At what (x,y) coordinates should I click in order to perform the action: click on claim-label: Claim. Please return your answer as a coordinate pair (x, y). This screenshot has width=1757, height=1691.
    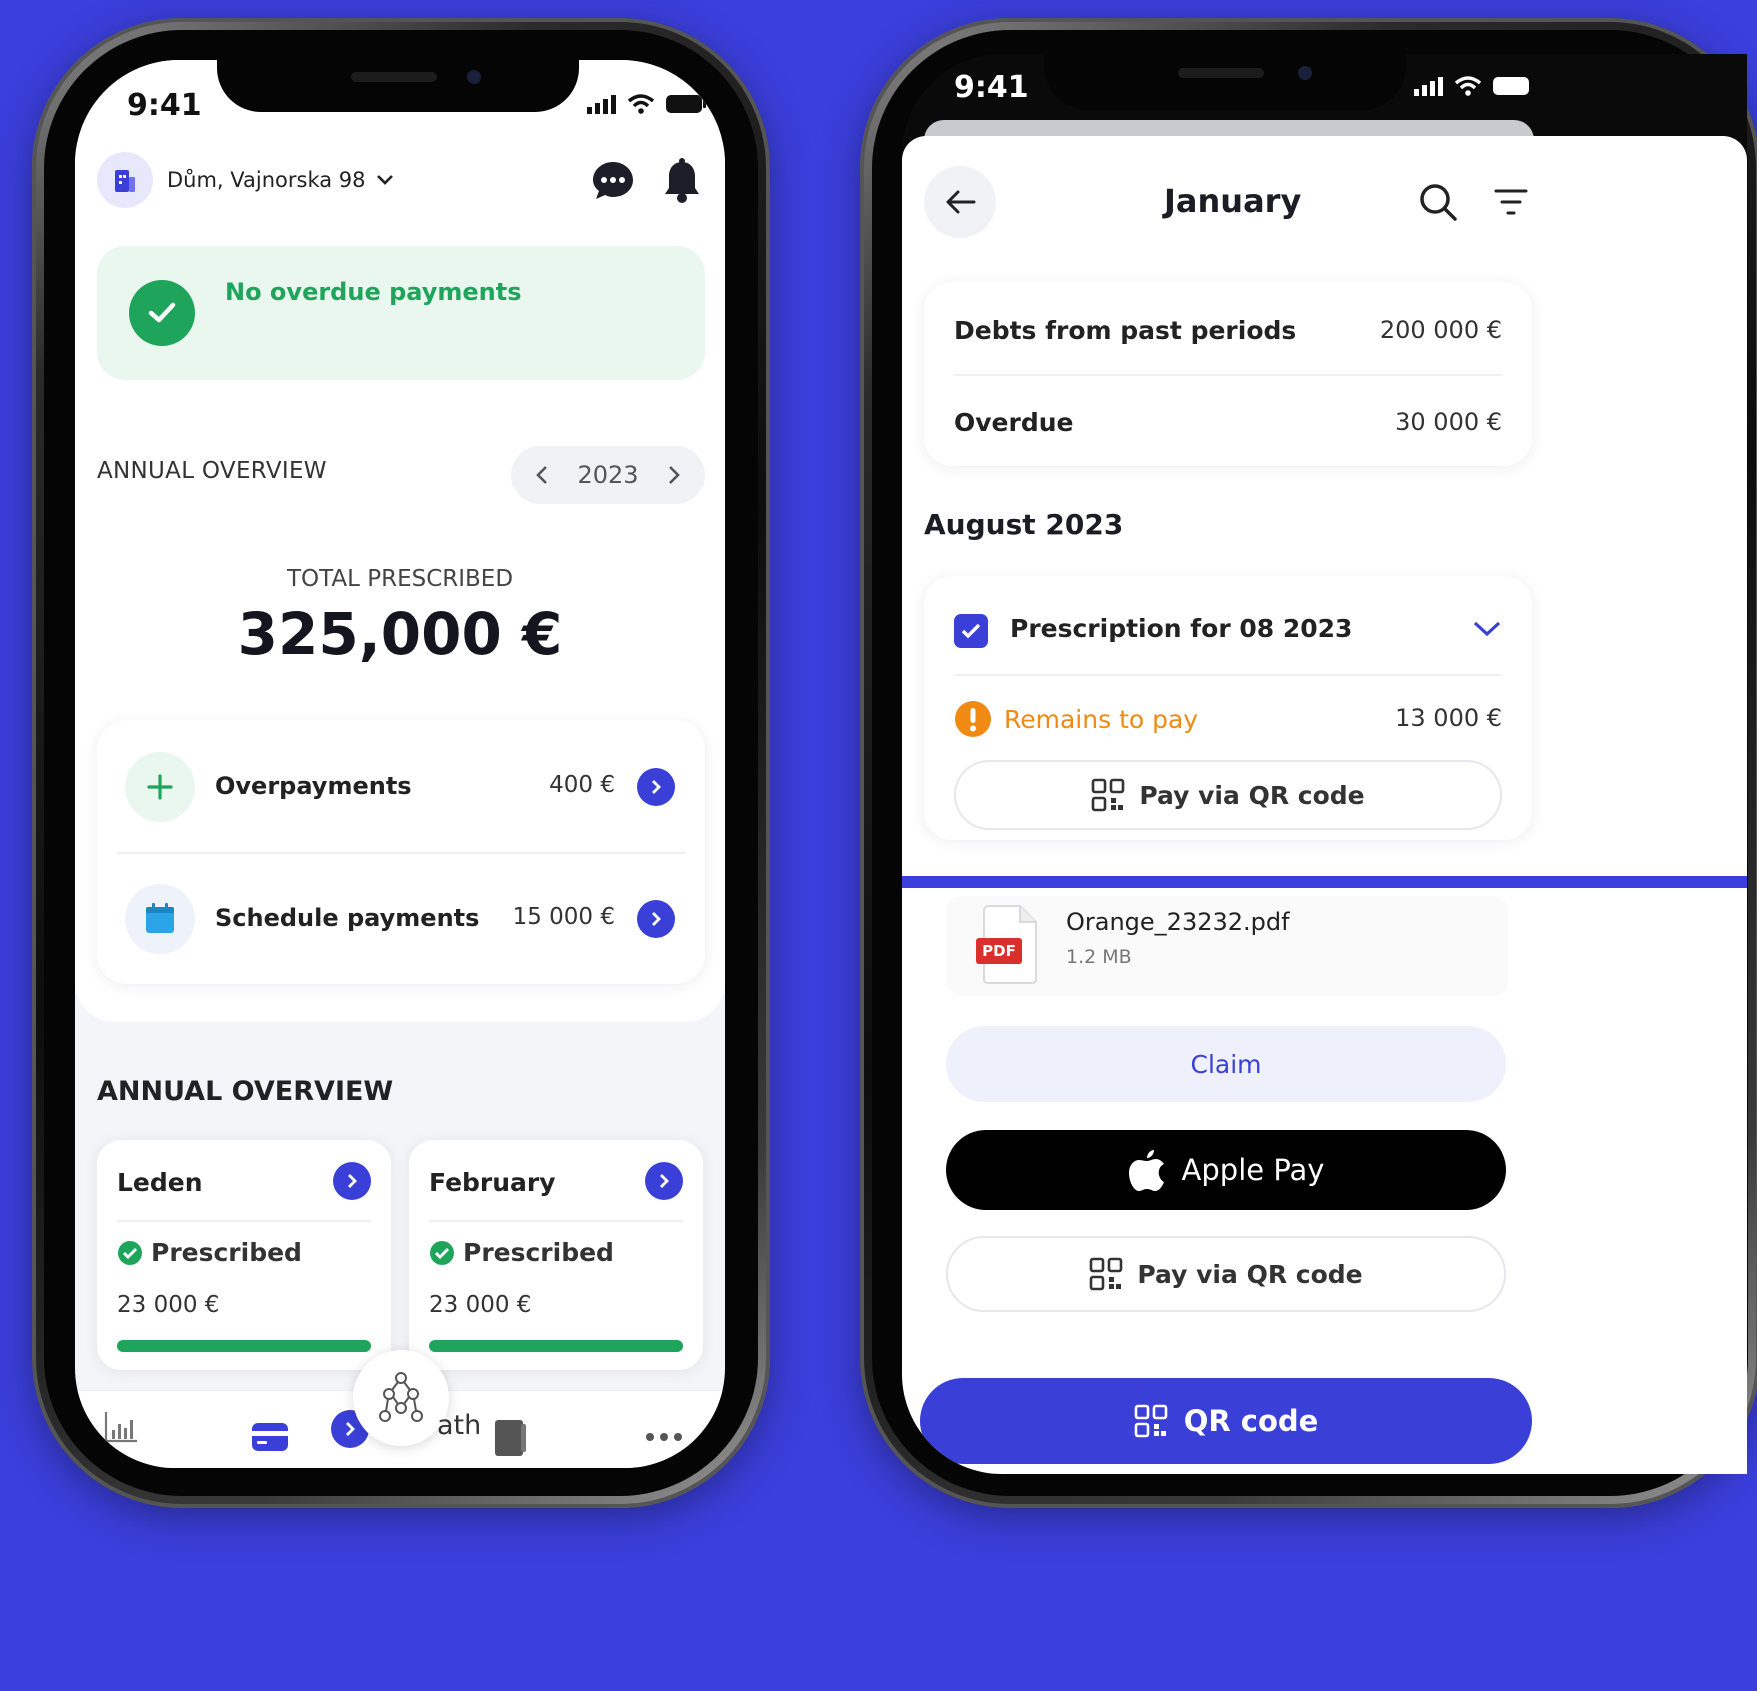
    Looking at the image, I should click on (1226, 1064).